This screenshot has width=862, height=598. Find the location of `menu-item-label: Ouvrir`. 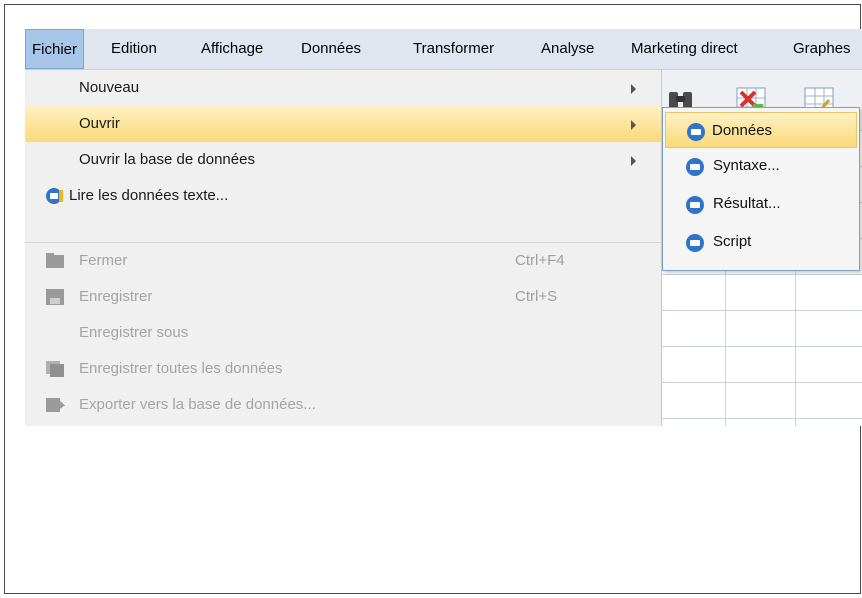

menu-item-label: Ouvrir is located at coordinates (99, 123).